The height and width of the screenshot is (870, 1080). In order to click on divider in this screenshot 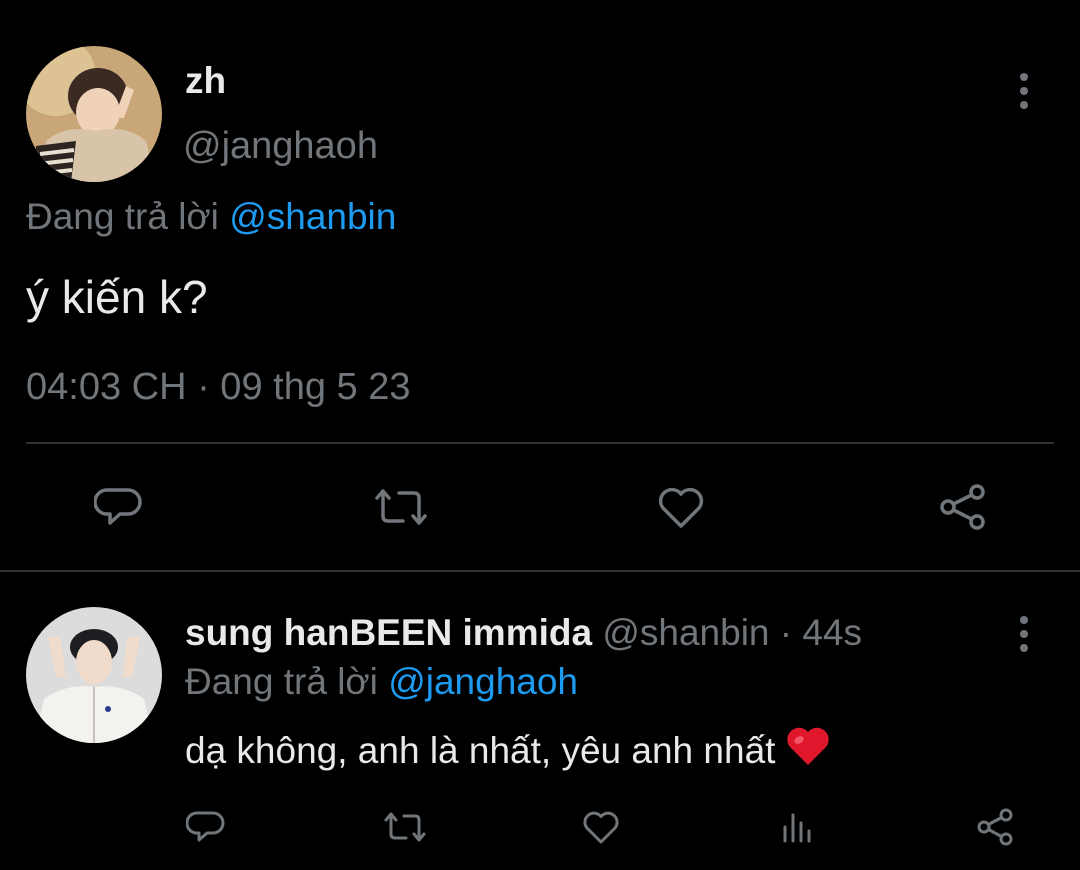, I will do `click(540, 443)`.